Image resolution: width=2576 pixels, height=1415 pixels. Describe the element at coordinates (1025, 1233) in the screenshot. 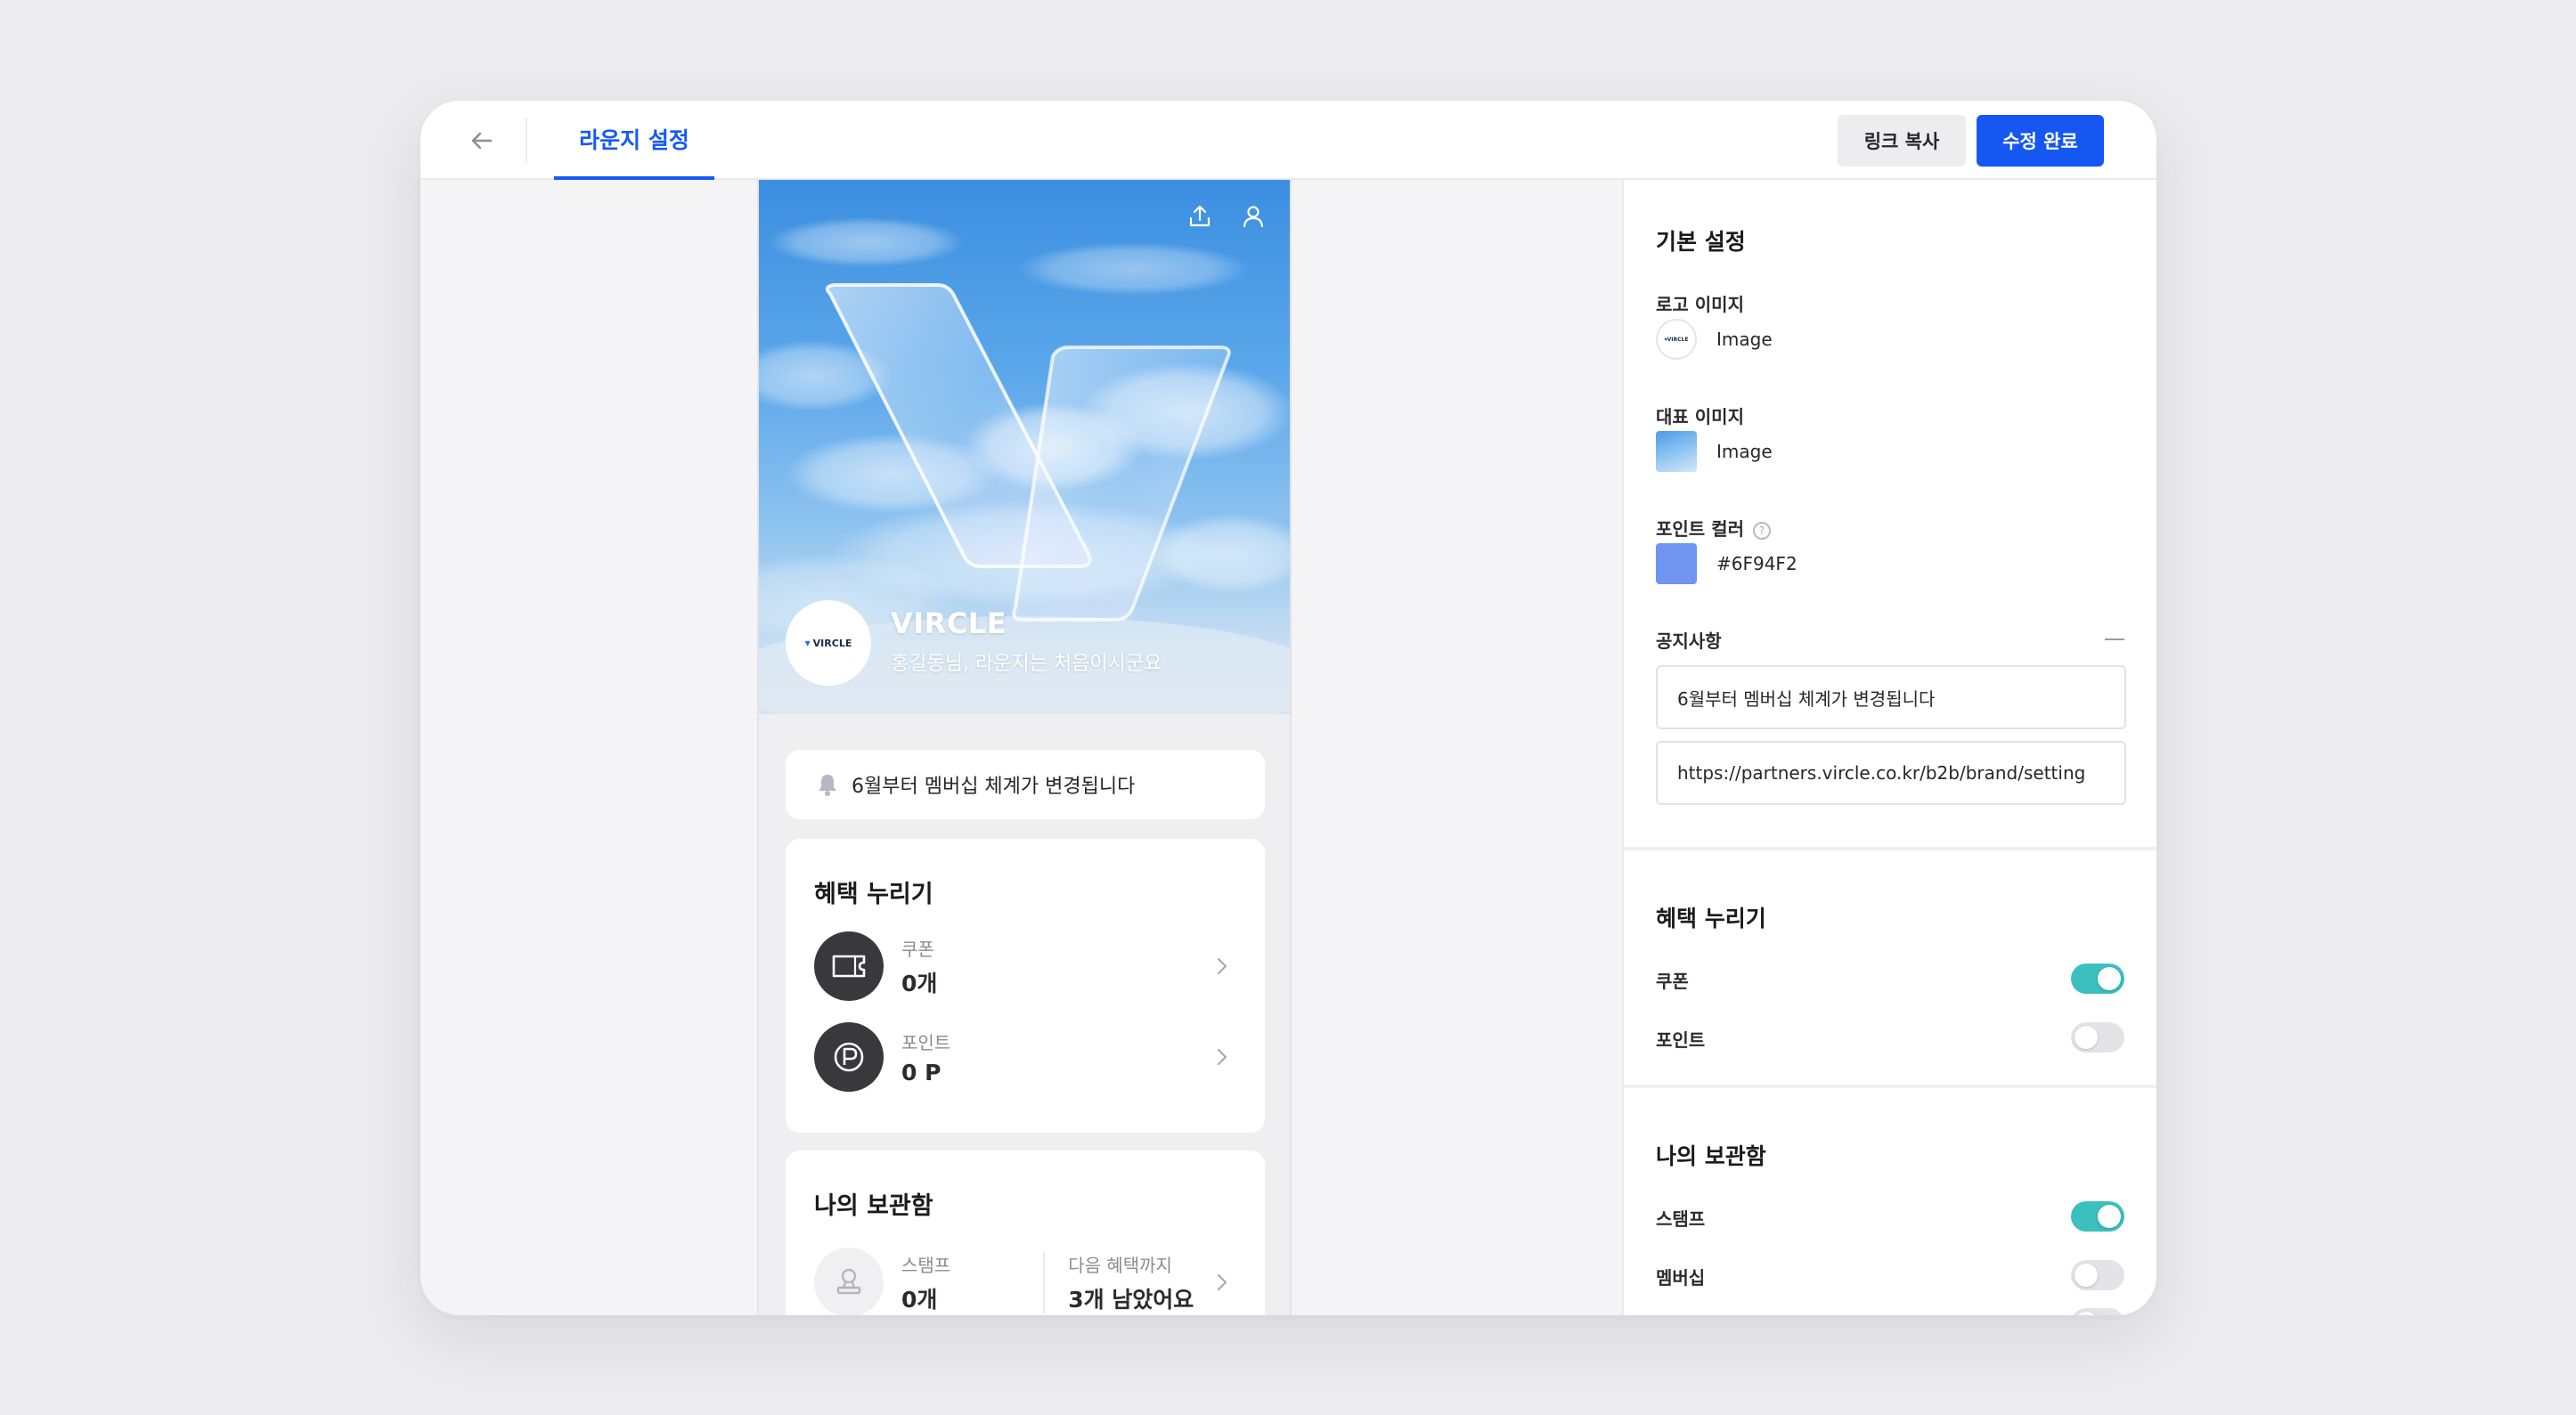

I see `storage-card: 나의 보관함 스탬프 0개 다음 혜택까지 3개 남았어요` at that location.